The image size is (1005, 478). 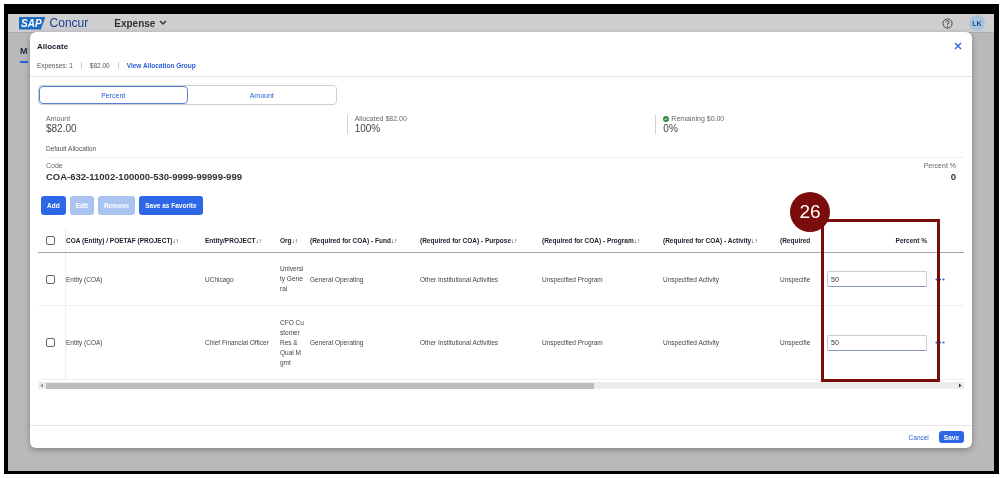 I want to click on stat-value: 100%, so click(x=368, y=128).